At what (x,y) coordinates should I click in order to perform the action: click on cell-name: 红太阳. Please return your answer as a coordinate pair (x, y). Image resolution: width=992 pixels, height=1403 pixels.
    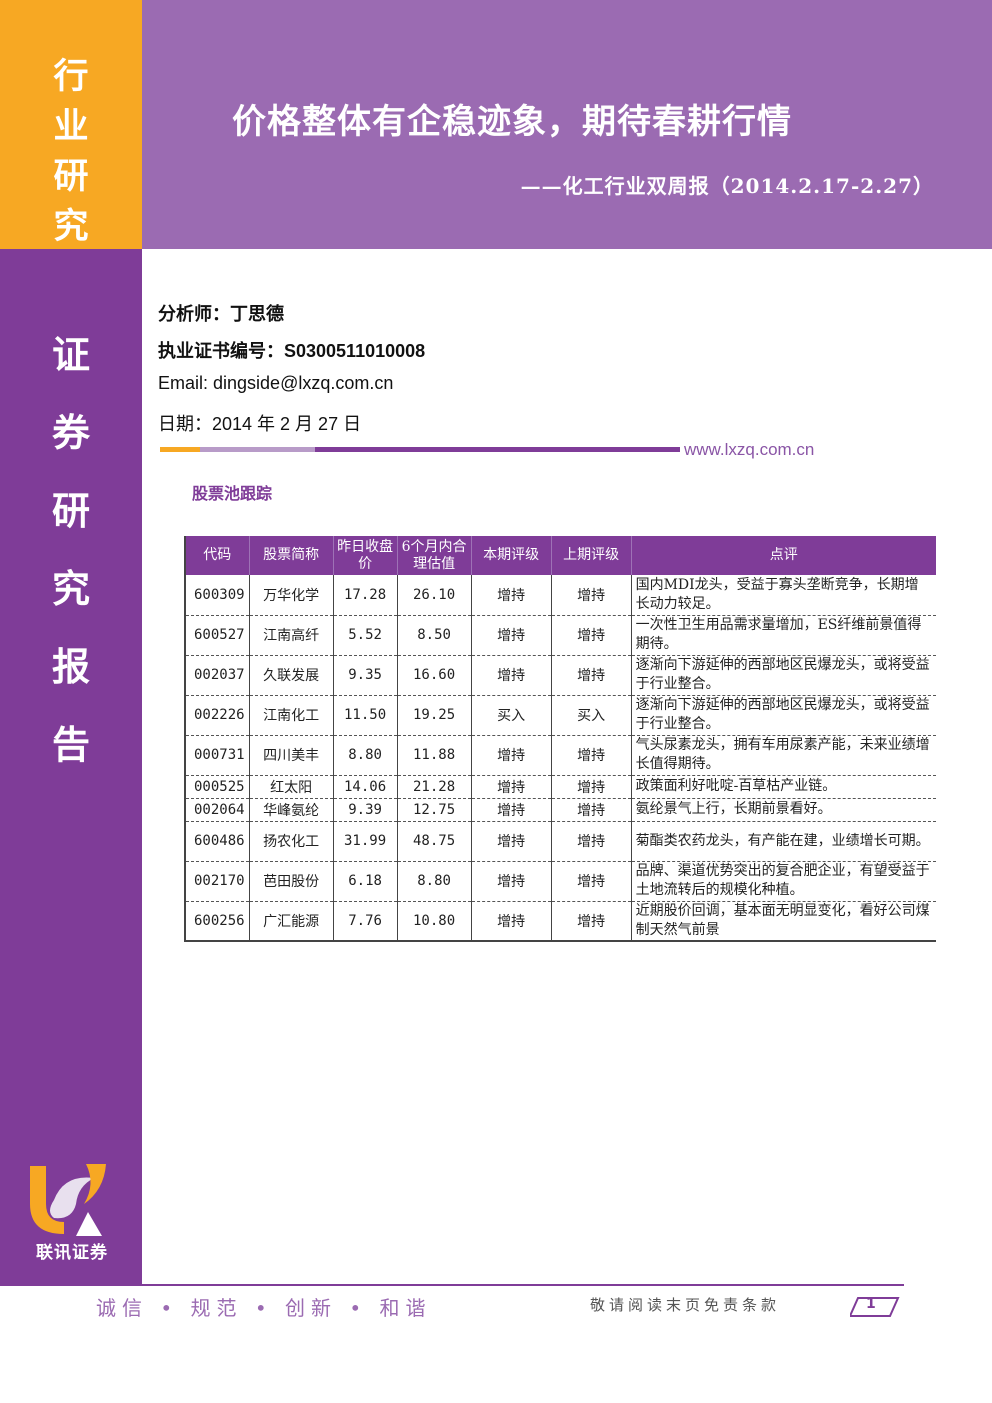
    Looking at the image, I should click on (291, 787).